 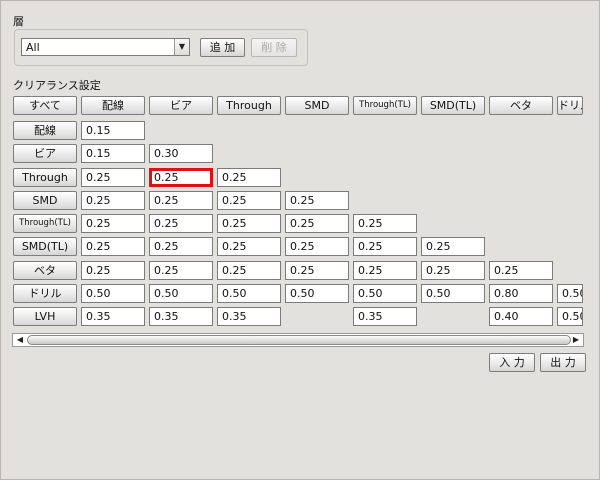 What do you see at coordinates (45, 270) in the screenshot?
I see `row-header-button: ベタ` at bounding box center [45, 270].